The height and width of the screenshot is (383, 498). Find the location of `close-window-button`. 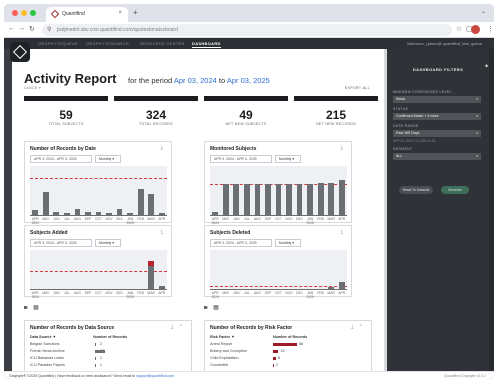

close-window-button is located at coordinates (15, 13).